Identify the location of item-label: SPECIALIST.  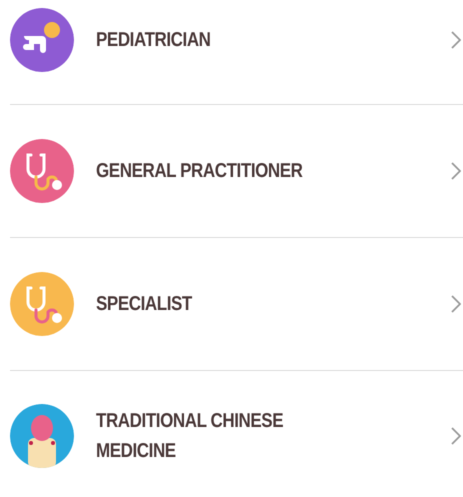
(144, 304).